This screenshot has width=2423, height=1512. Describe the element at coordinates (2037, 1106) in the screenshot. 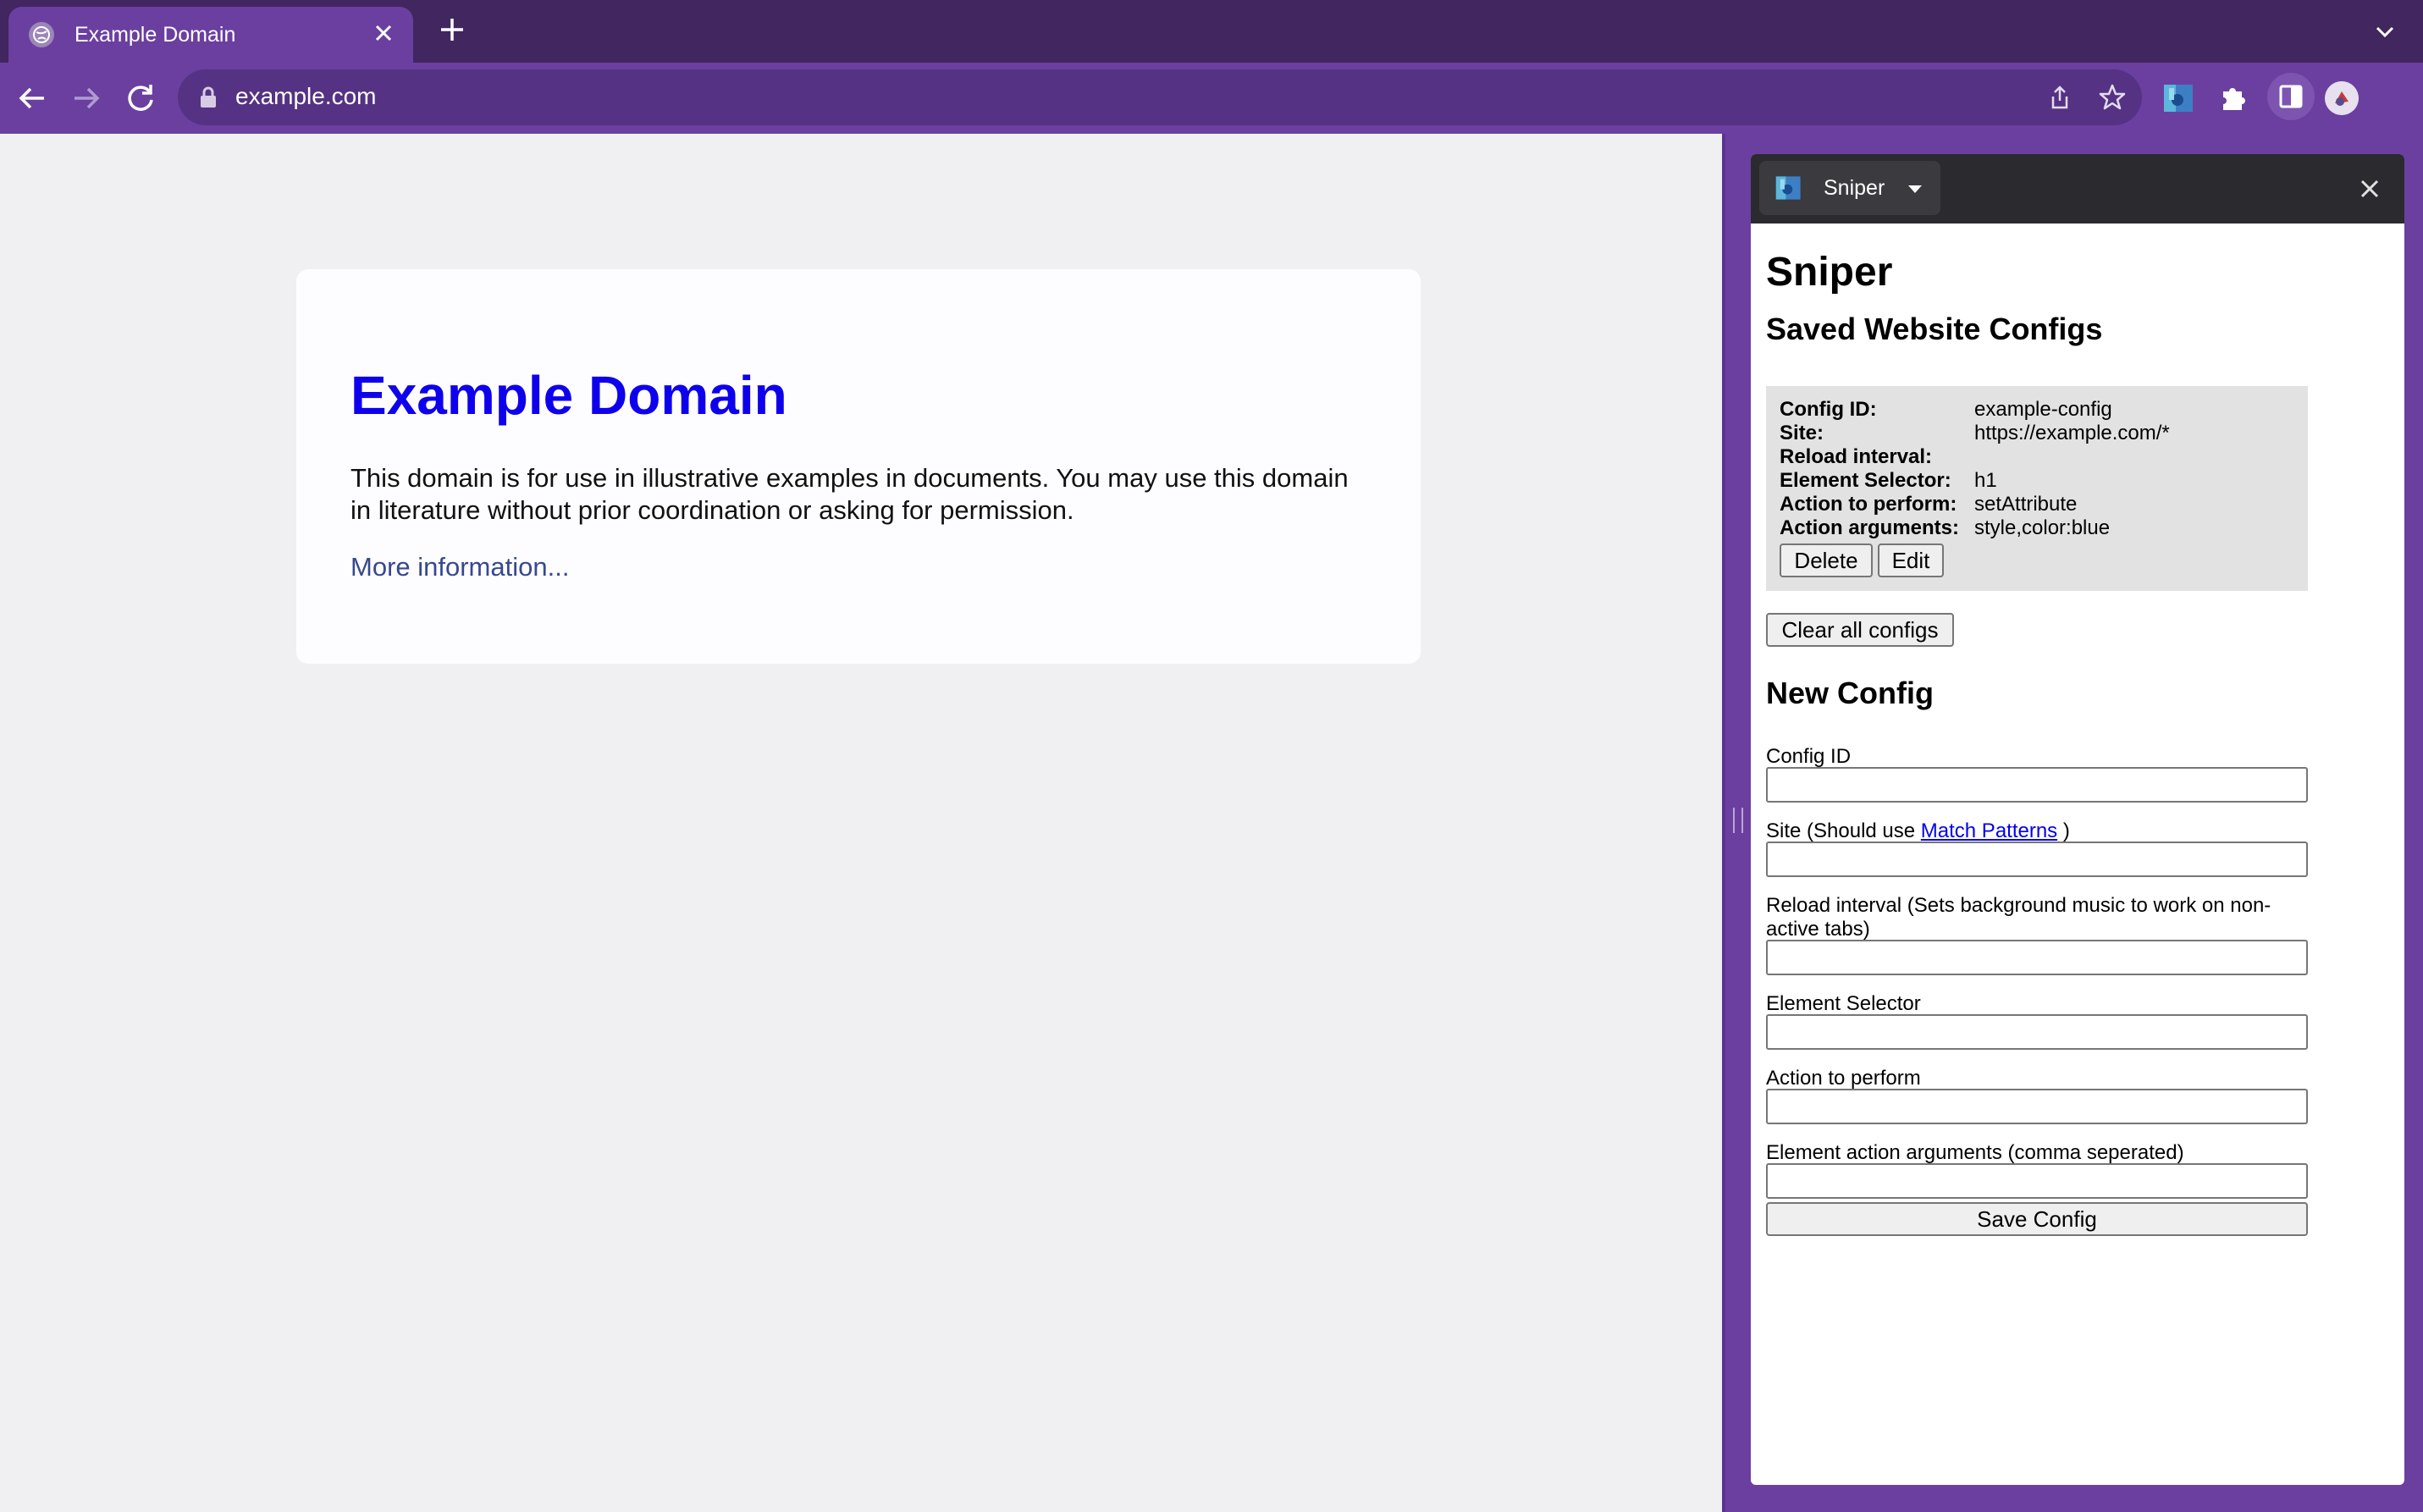

I see `action-input` at that location.